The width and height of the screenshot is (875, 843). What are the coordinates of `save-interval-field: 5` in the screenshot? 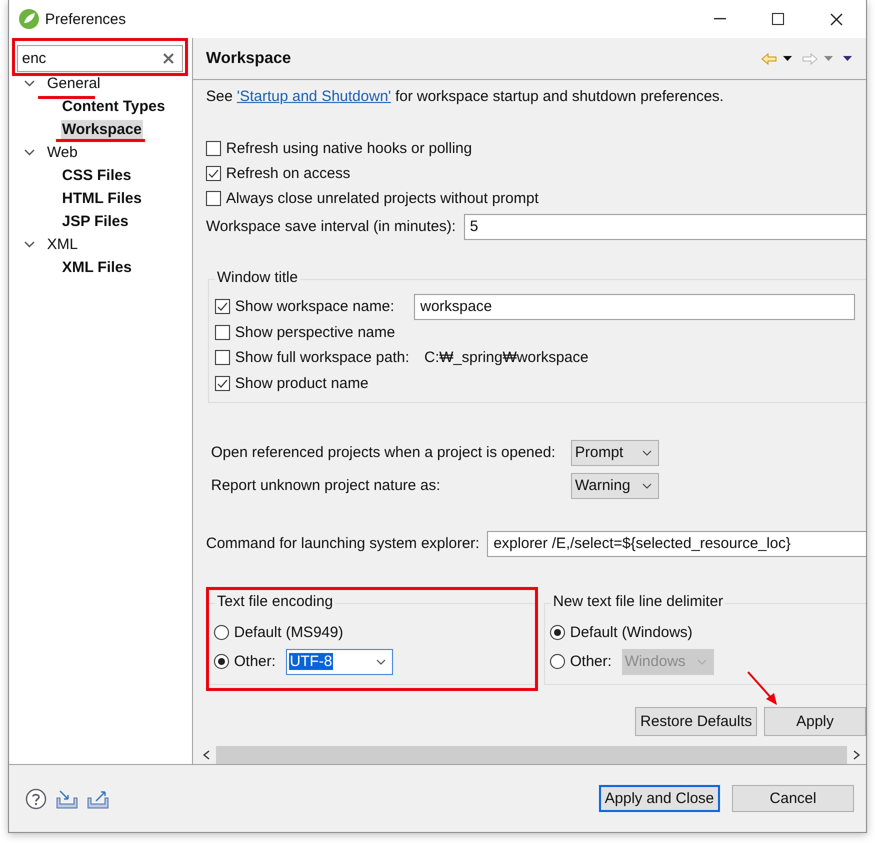 It's located at (665, 227).